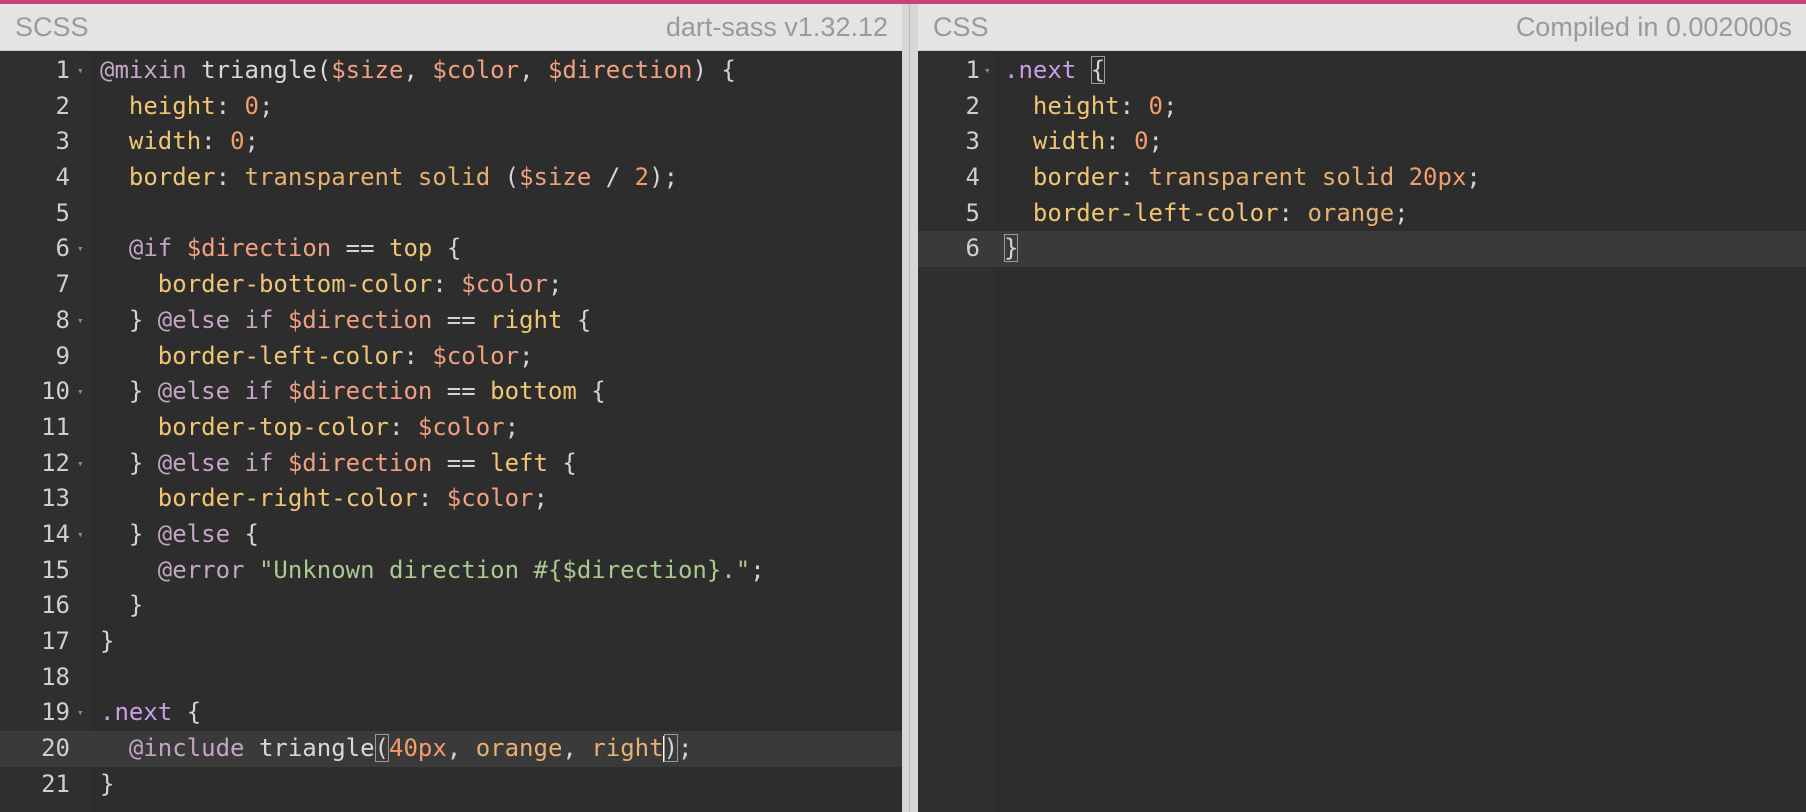 This screenshot has height=812, width=1806. I want to click on code-line: 12 ▾ } @else if $direction == left {, so click(451, 464).